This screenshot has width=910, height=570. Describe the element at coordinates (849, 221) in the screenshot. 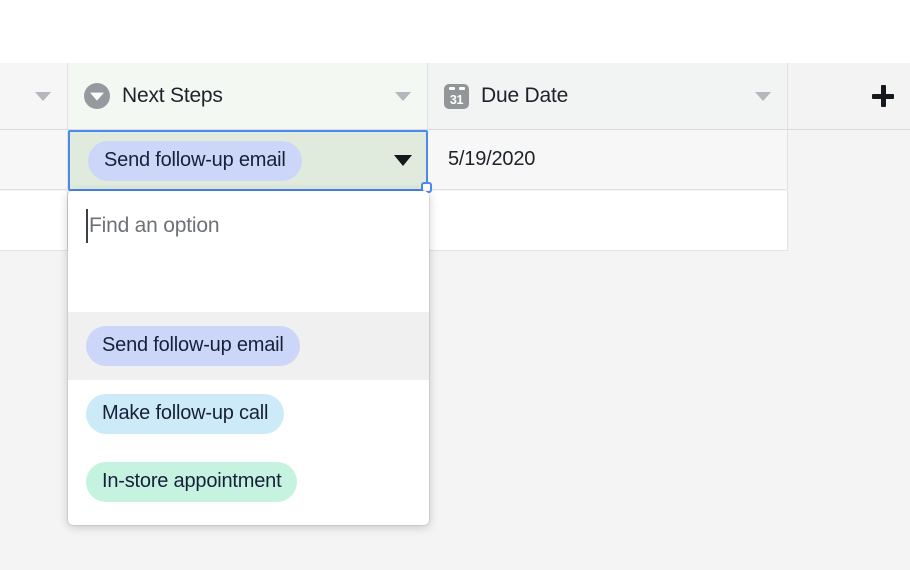

I see `cell-tail-row2` at that location.